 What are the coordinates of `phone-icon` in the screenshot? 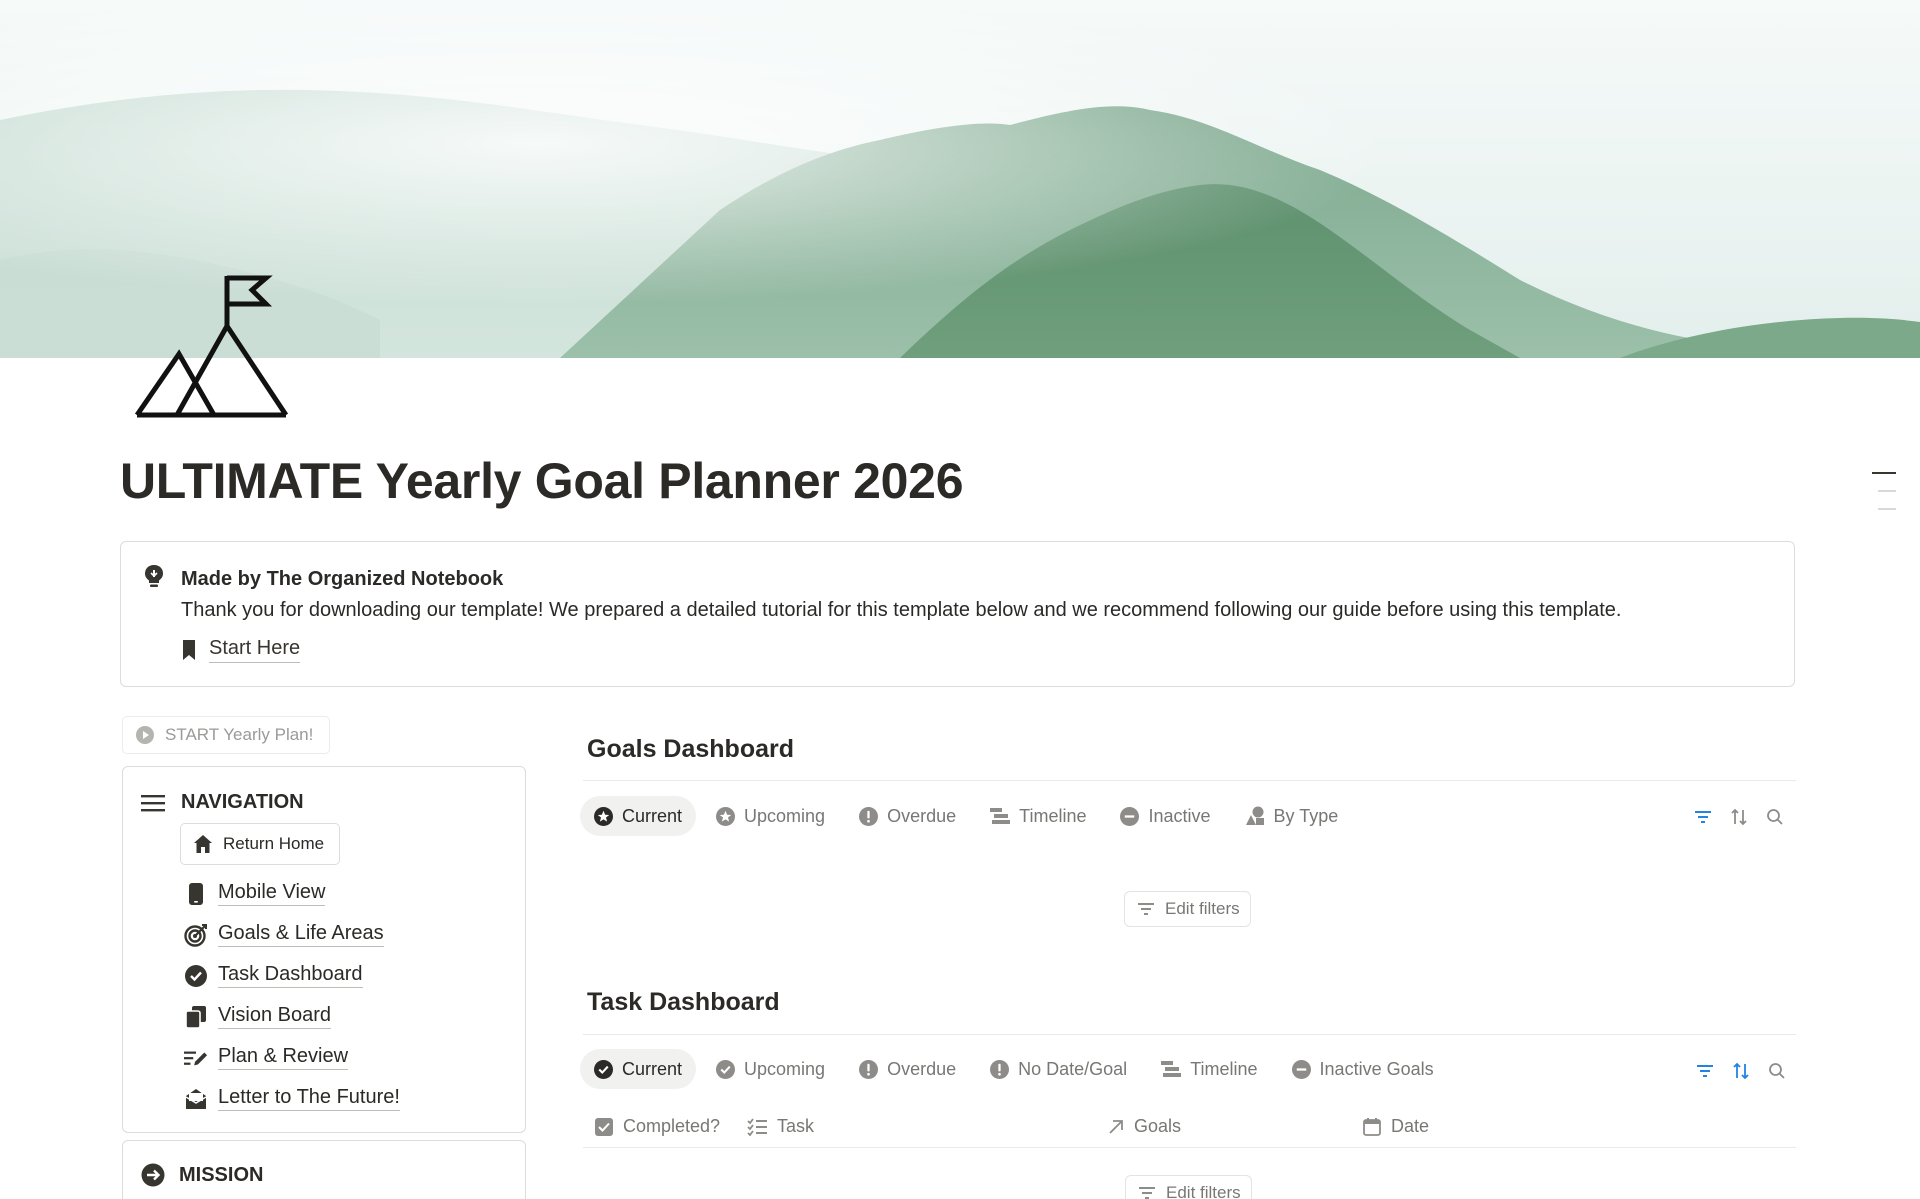 It's located at (196, 894).